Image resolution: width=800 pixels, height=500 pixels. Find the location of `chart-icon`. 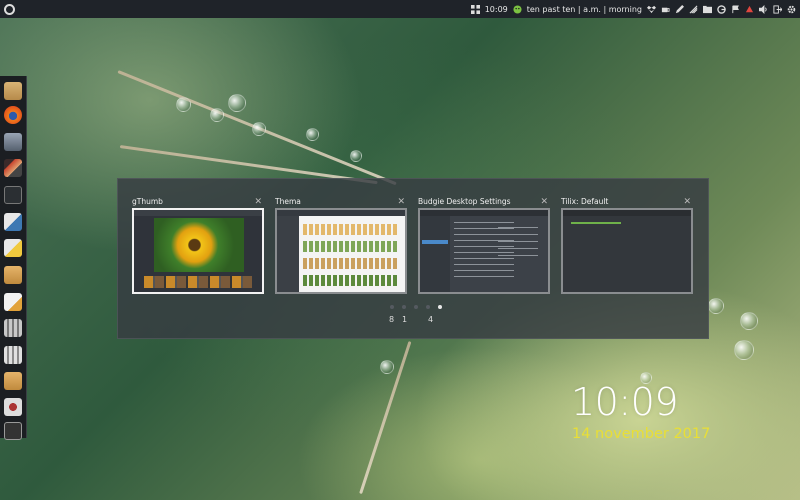

chart-icon is located at coordinates (13, 328).